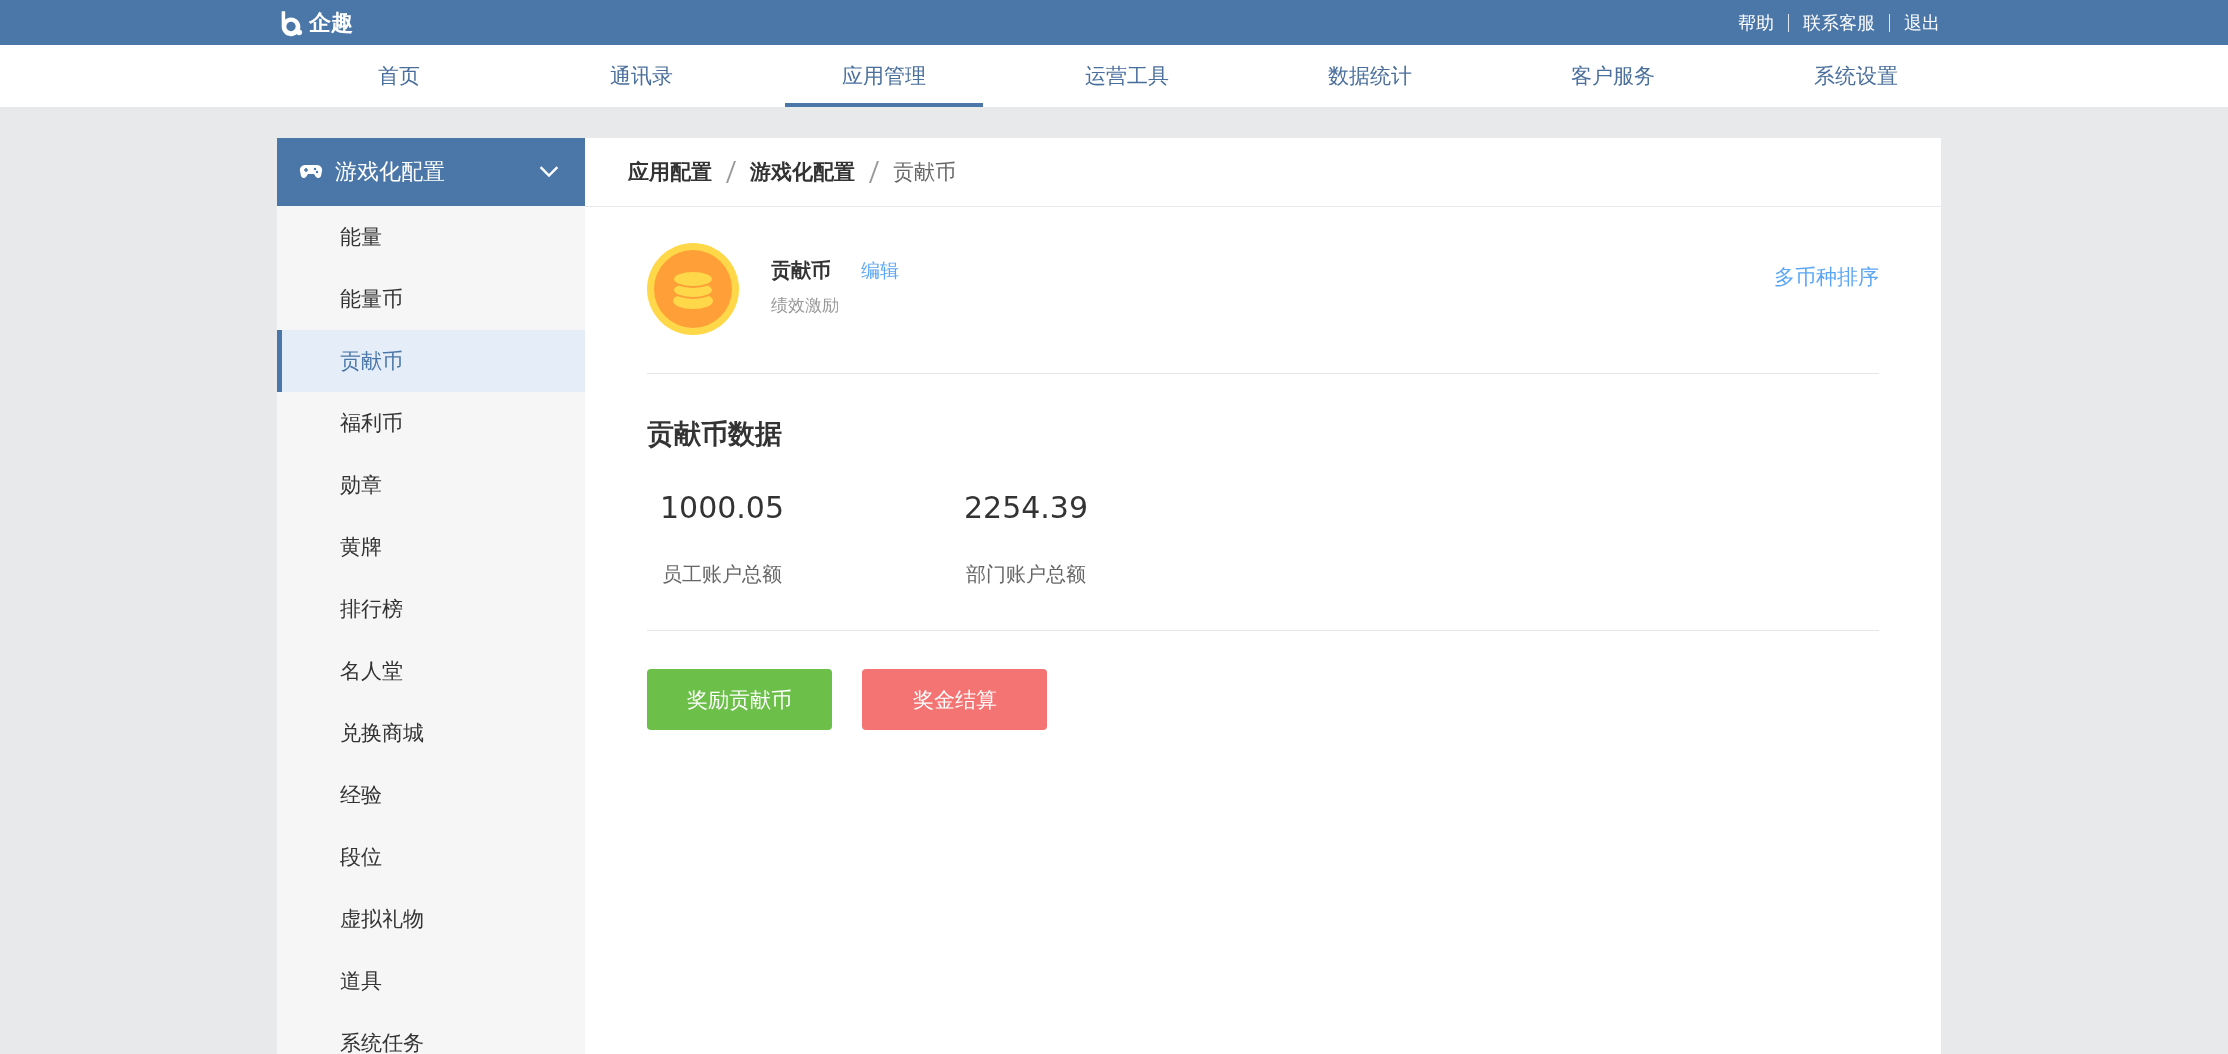 The height and width of the screenshot is (1054, 2228). I want to click on coin-name: 贡献币, so click(801, 270).